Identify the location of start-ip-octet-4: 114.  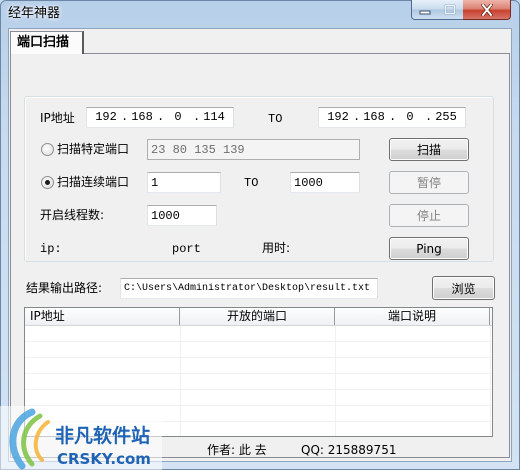
(214, 117).